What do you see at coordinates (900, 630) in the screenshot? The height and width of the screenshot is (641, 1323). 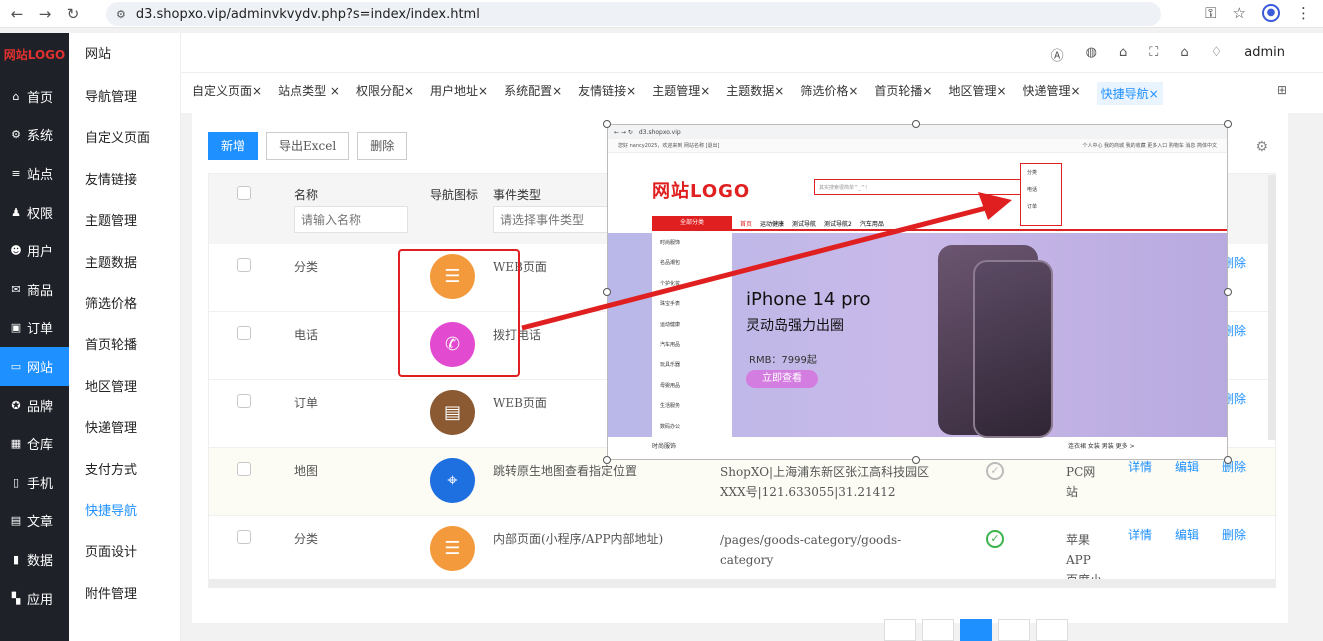 I see `page-prev` at bounding box center [900, 630].